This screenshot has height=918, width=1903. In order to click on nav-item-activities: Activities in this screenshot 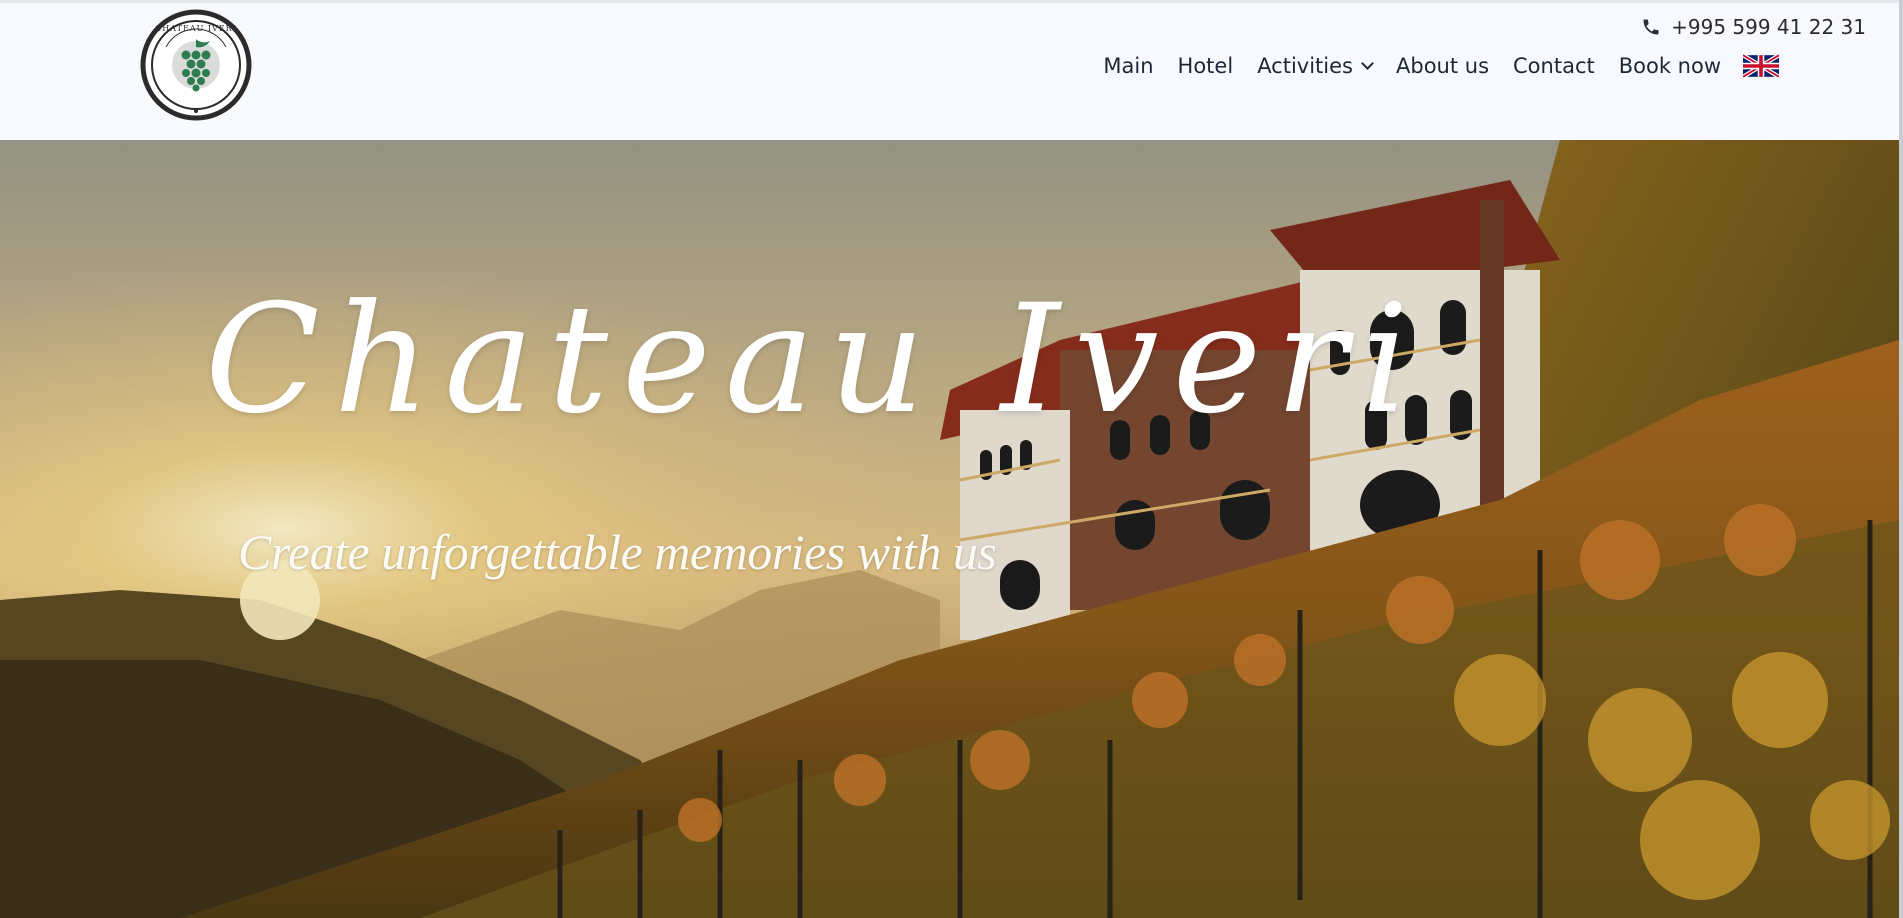, I will do `click(1314, 66)`.